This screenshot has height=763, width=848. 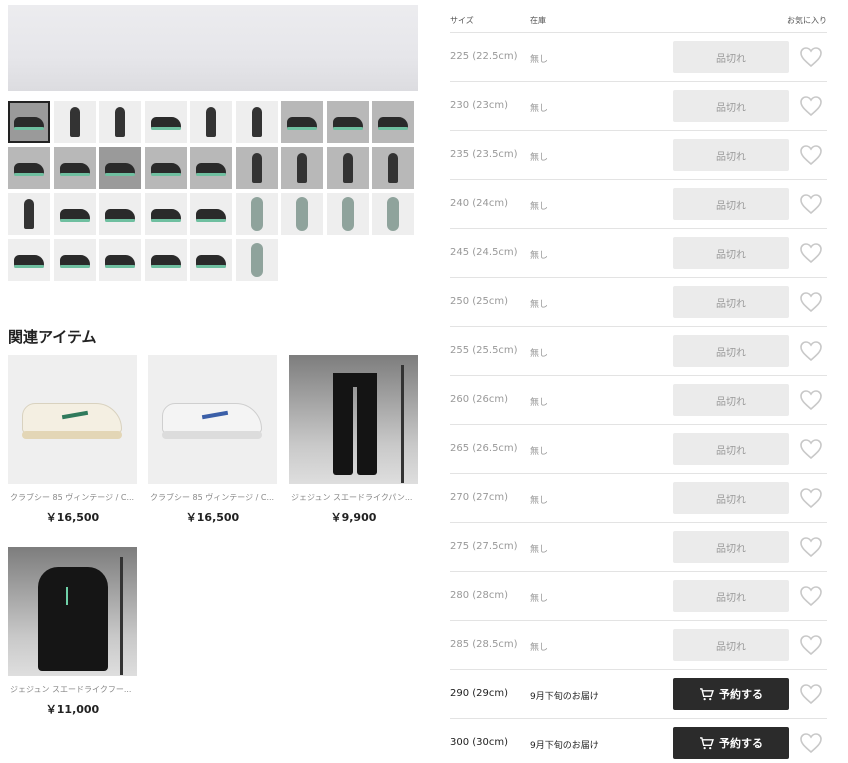 What do you see at coordinates (484, 252) in the screenshot?
I see `size-label: 245 (24.5cm)` at bounding box center [484, 252].